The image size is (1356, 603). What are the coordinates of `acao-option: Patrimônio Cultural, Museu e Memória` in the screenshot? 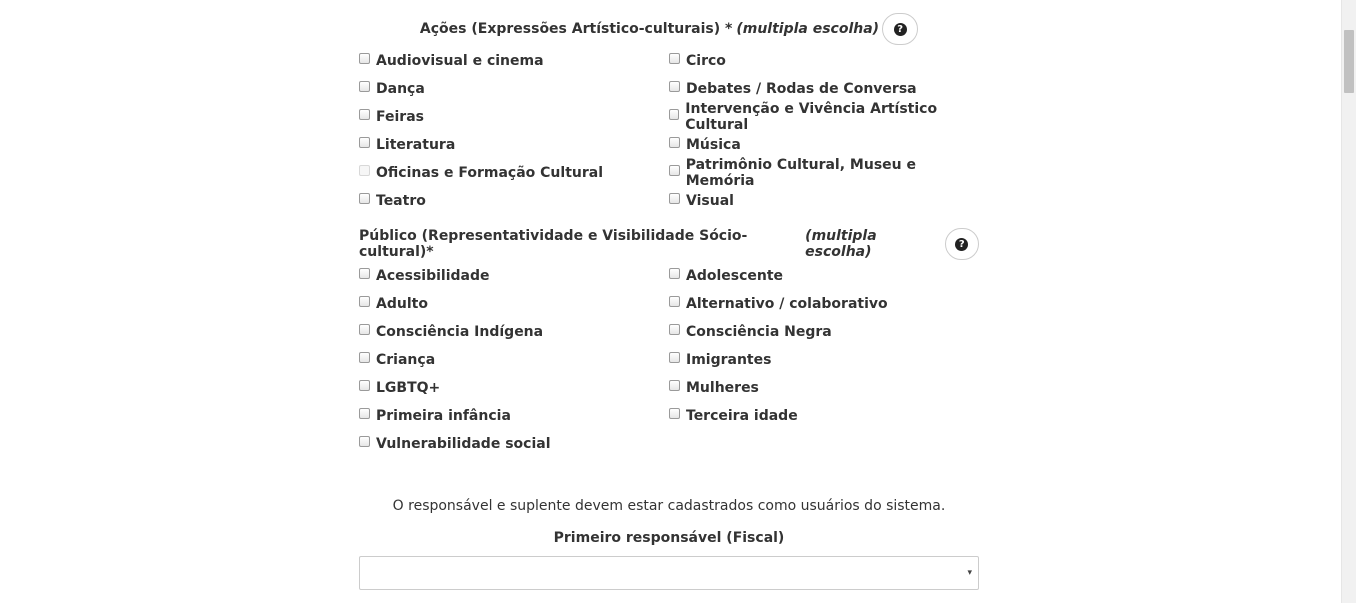 It's located at (824, 173).